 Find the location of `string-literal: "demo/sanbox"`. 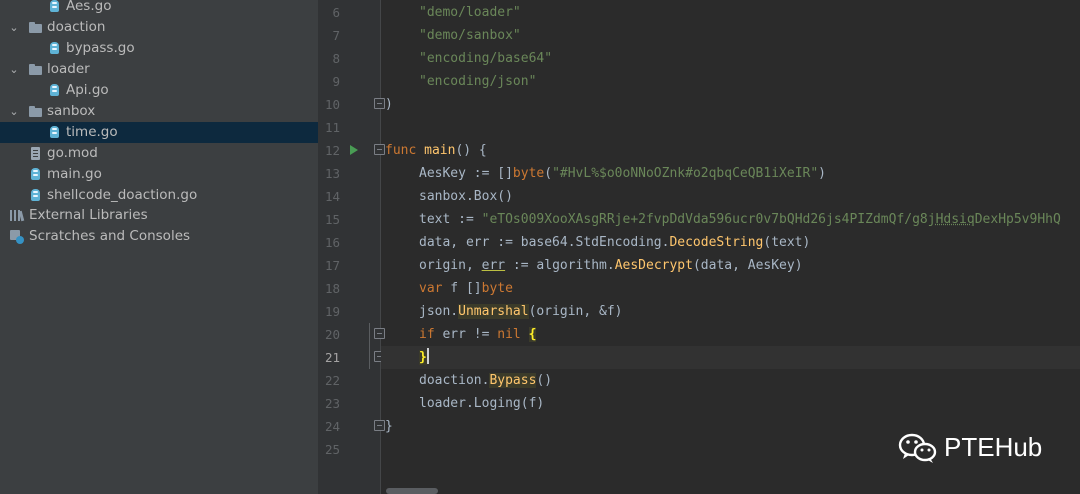

string-literal: "demo/sanbox" is located at coordinates (470, 35).